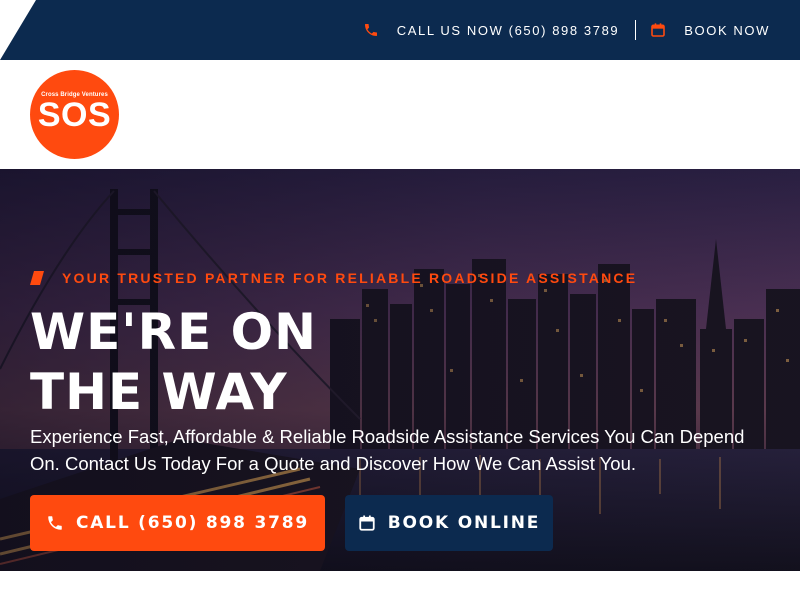 The width and height of the screenshot is (800, 600). I want to click on book-online-button: BOOK ONLINE, so click(449, 523).